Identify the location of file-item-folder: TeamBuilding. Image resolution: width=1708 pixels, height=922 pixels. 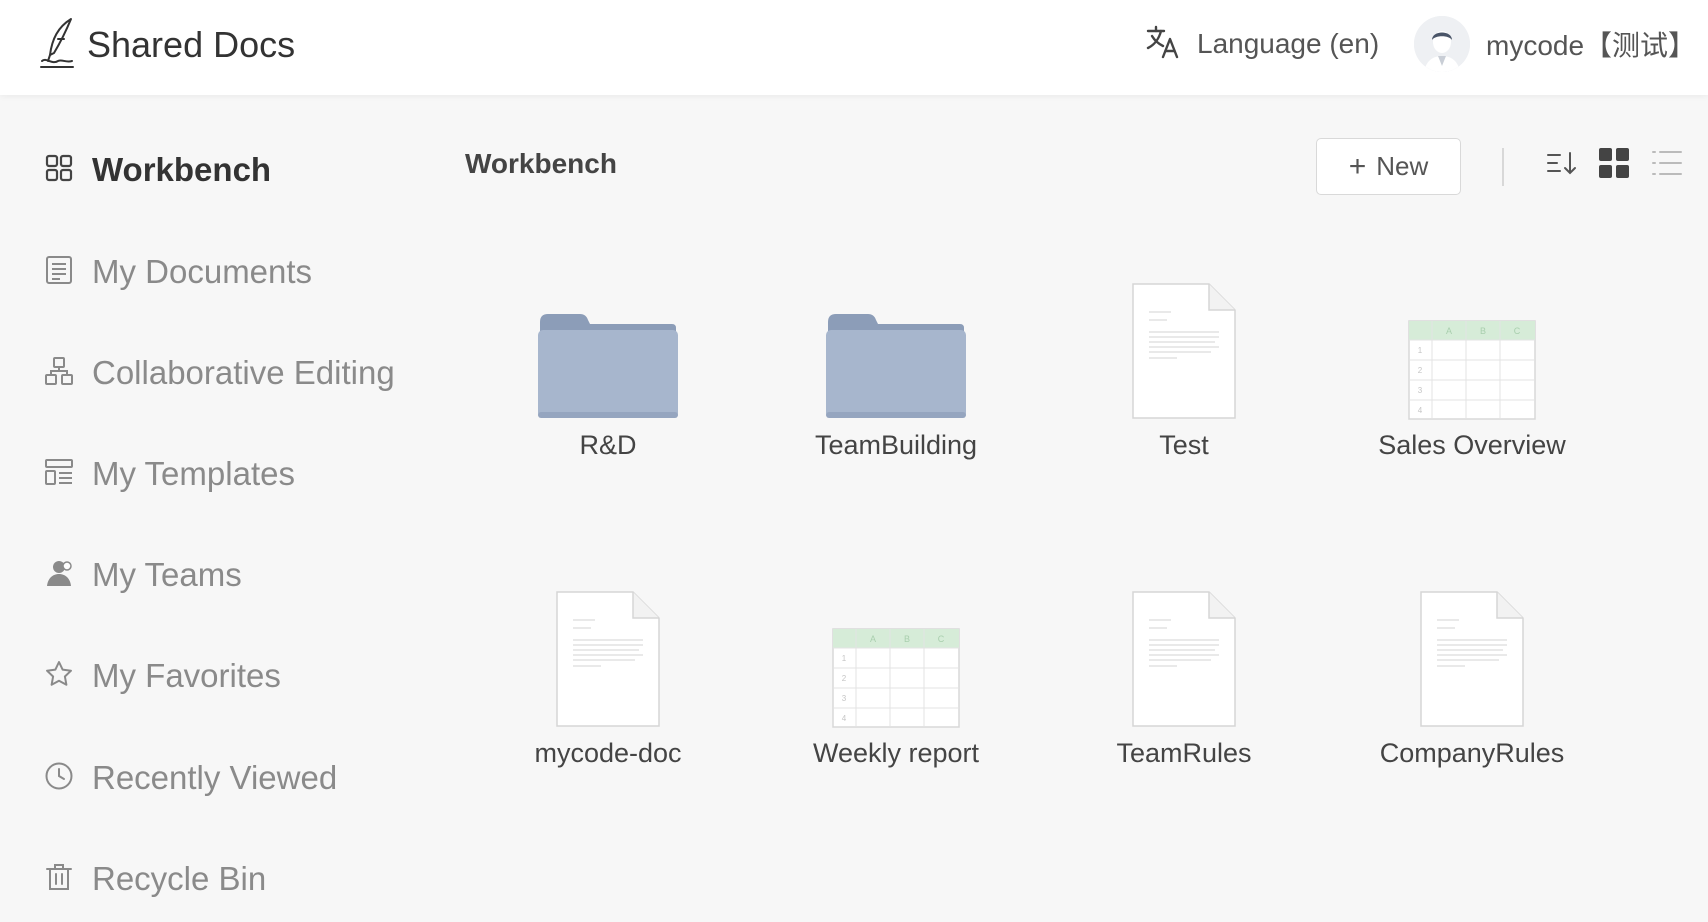
(896, 370).